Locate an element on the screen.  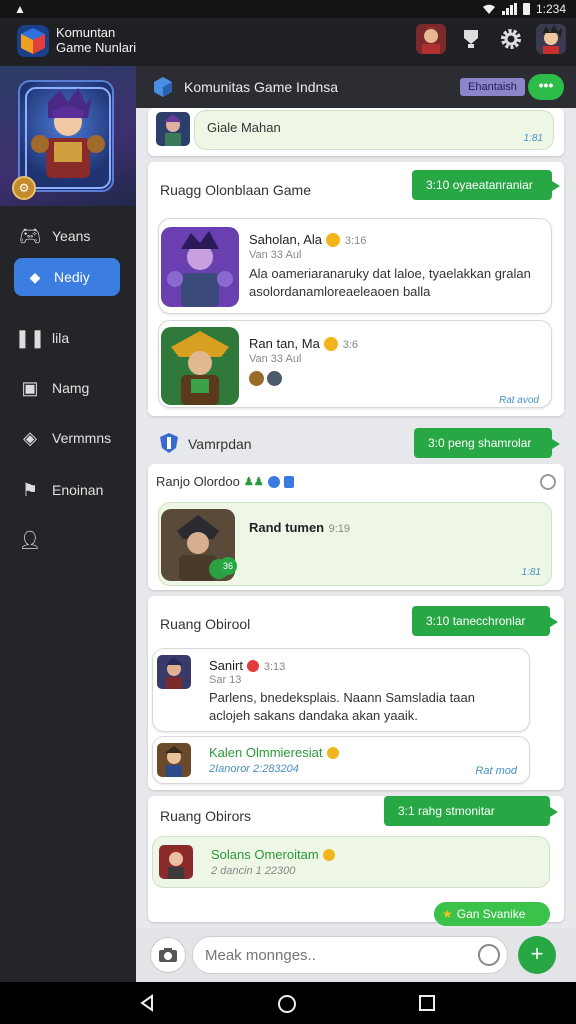
sidebar-item-chat: ❚❚ lila is located at coordinates (68, 338).